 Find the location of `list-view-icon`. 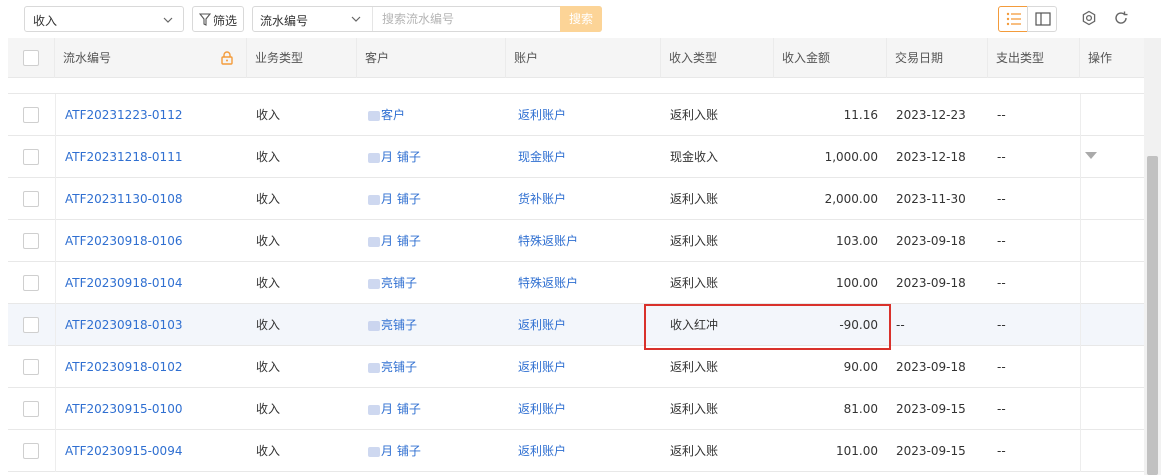

list-view-icon is located at coordinates (1013, 19).